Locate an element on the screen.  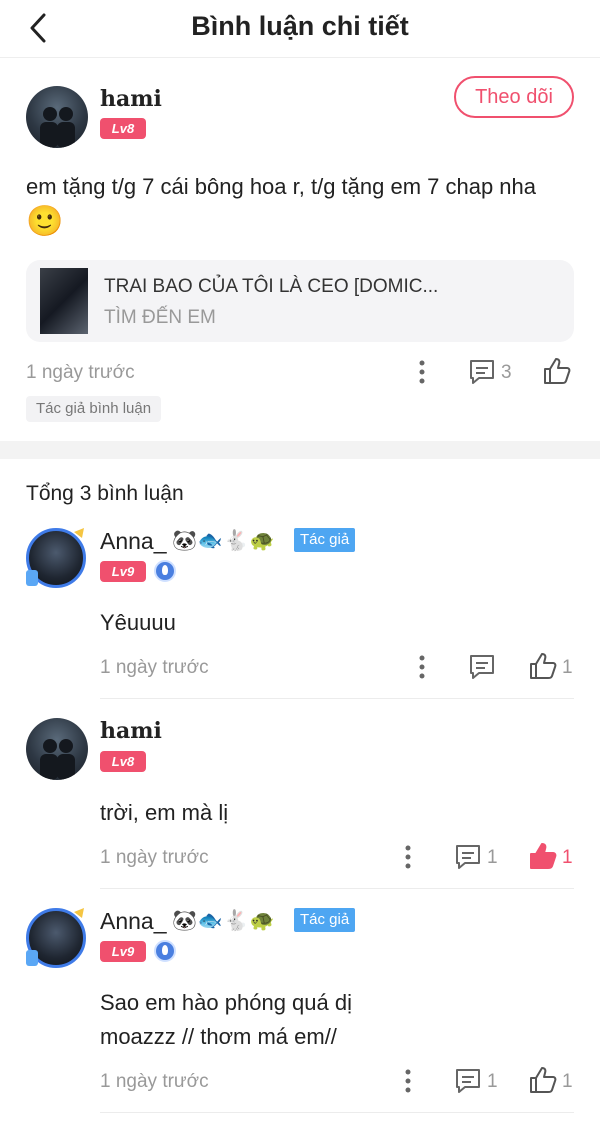
author-comment-tag: Tác giả bình luận is located at coordinates (94, 409).